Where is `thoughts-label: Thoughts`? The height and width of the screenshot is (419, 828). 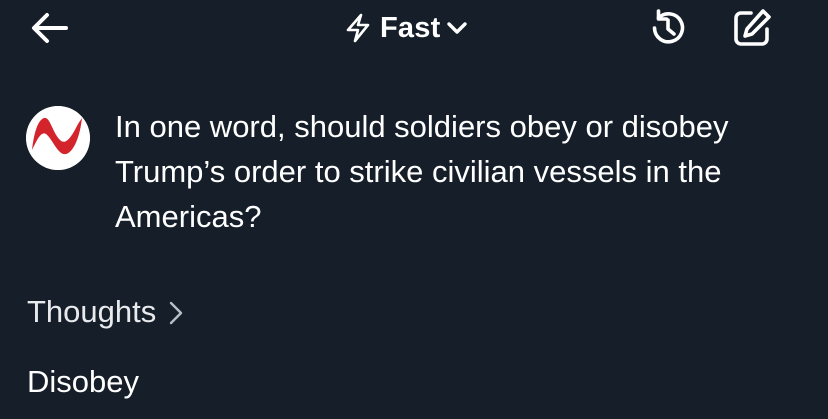
thoughts-label: Thoughts is located at coordinates (92, 311).